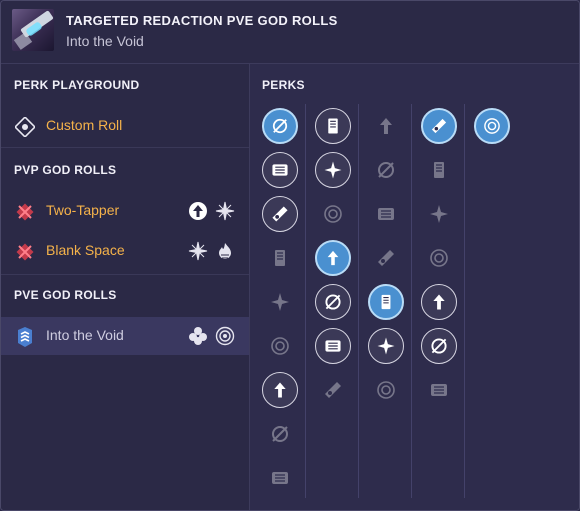  I want to click on sidebar-item-two-tapper: Two-Tapper, so click(125, 211).